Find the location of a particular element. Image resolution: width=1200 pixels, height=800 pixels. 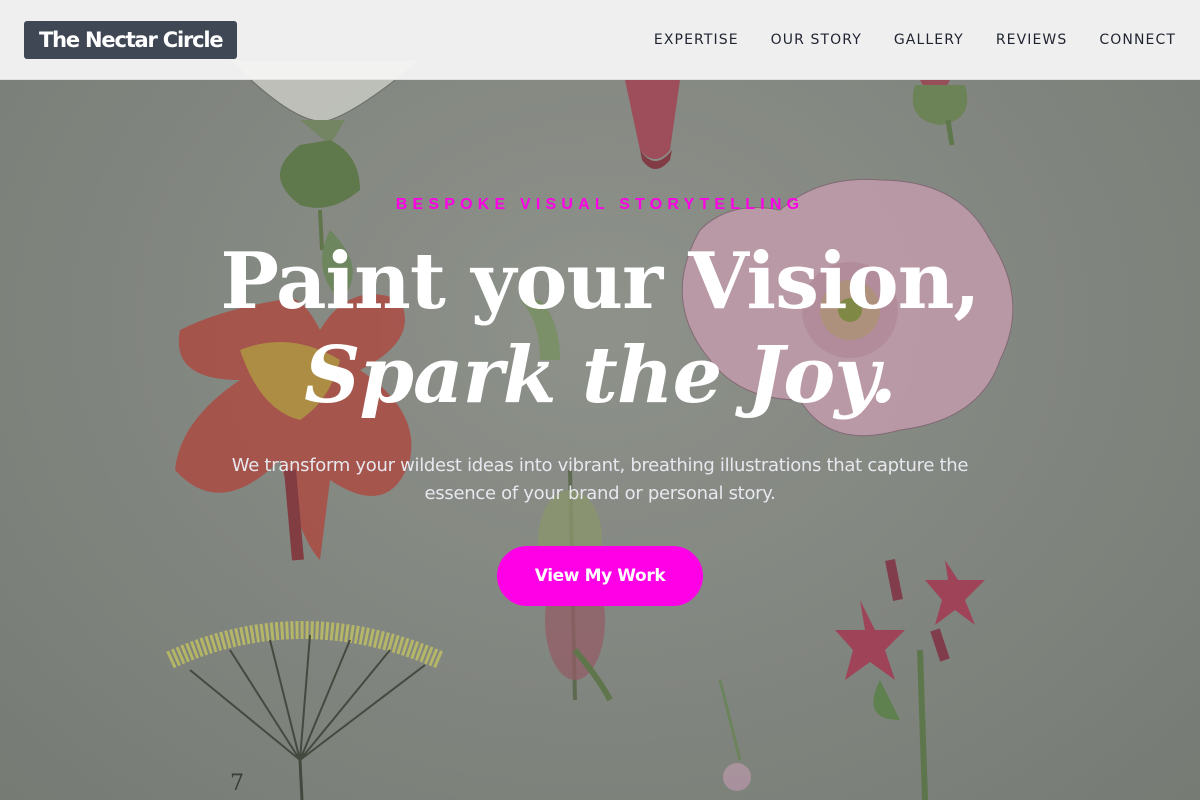

view-my-work-button: View My Work is located at coordinates (600, 576).